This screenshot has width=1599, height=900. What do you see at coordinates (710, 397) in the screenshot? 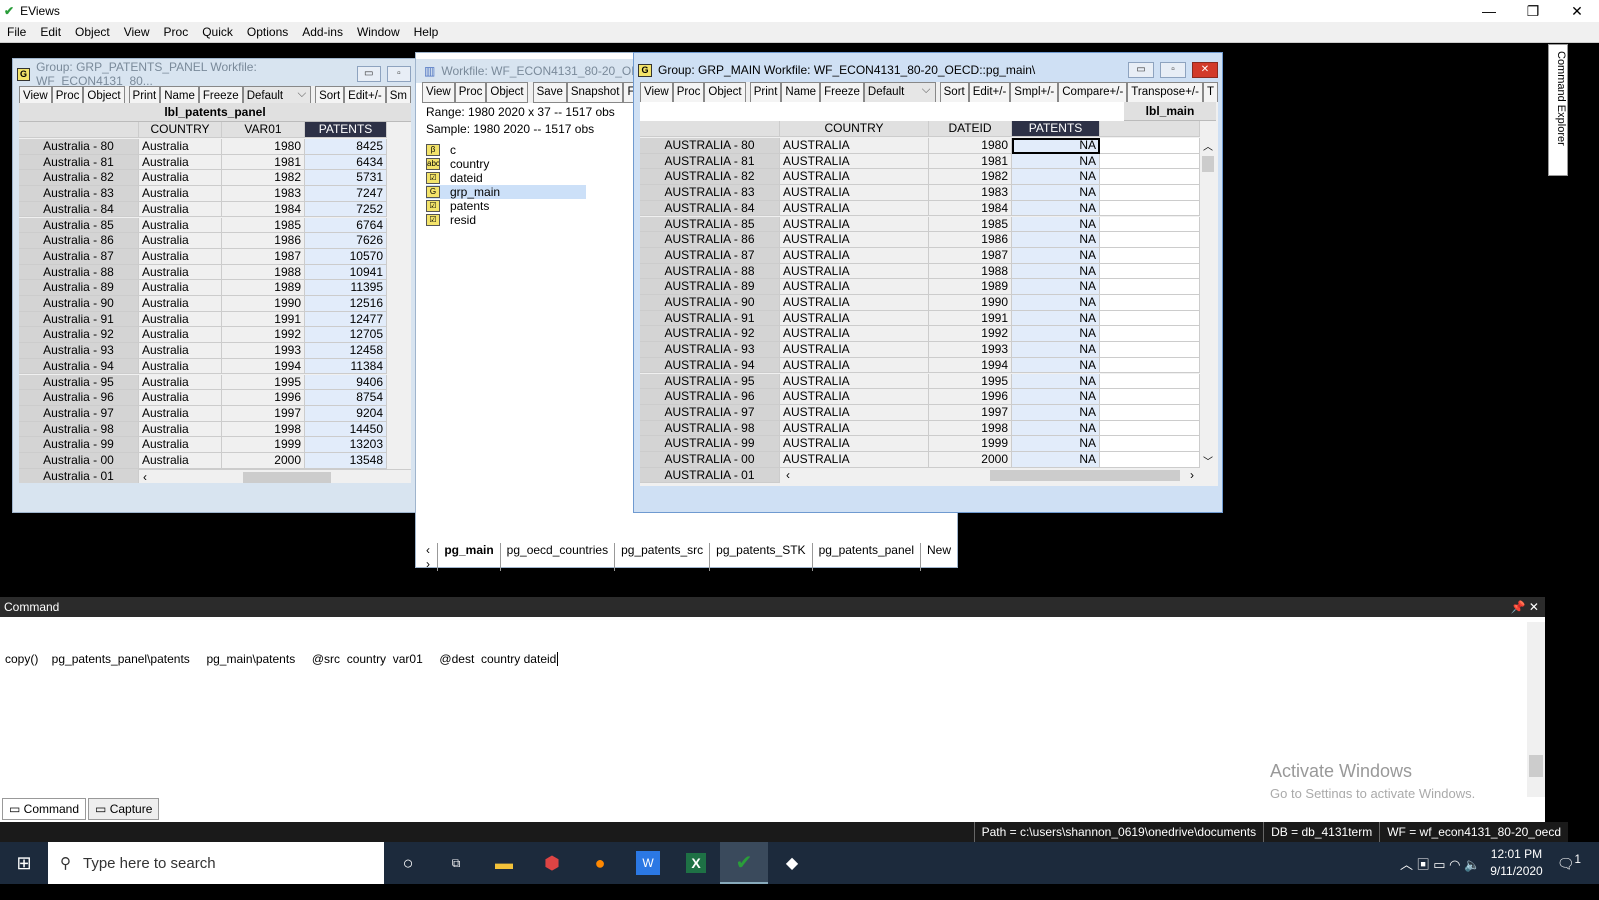
I see `row-header: AUSTRALIA - 96` at bounding box center [710, 397].